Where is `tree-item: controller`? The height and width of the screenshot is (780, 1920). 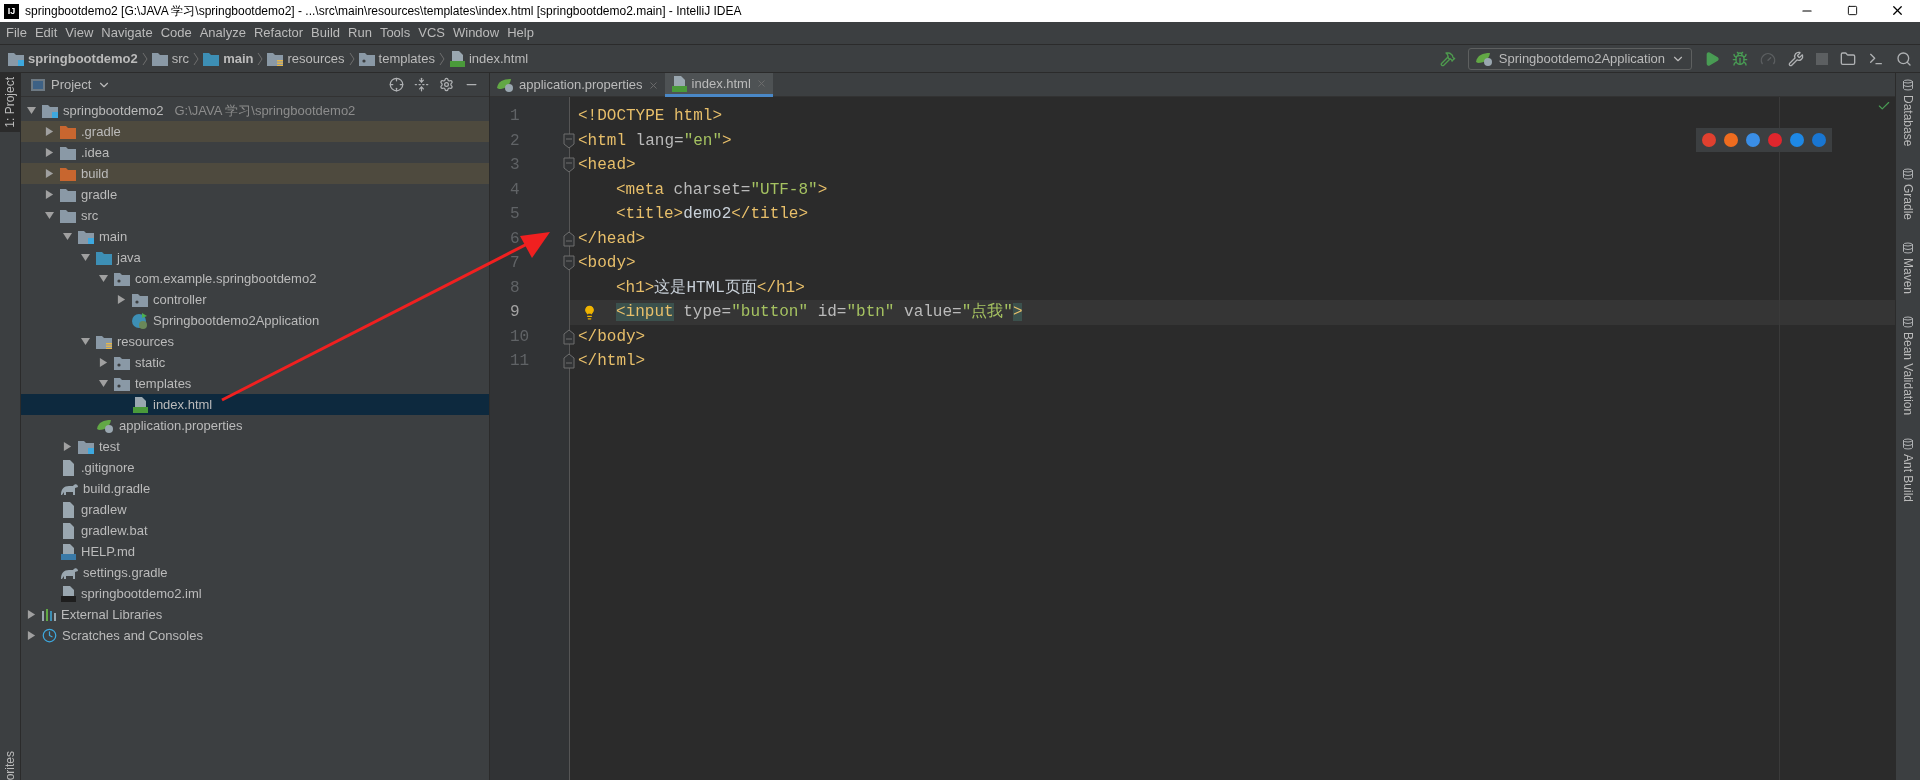 tree-item: controller is located at coordinates (255, 299).